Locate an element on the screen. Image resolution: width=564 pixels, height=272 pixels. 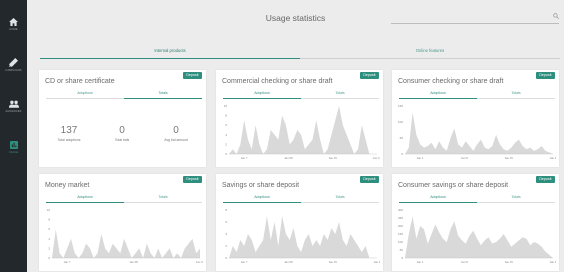
stat-value: 137 is located at coordinates (69, 130).